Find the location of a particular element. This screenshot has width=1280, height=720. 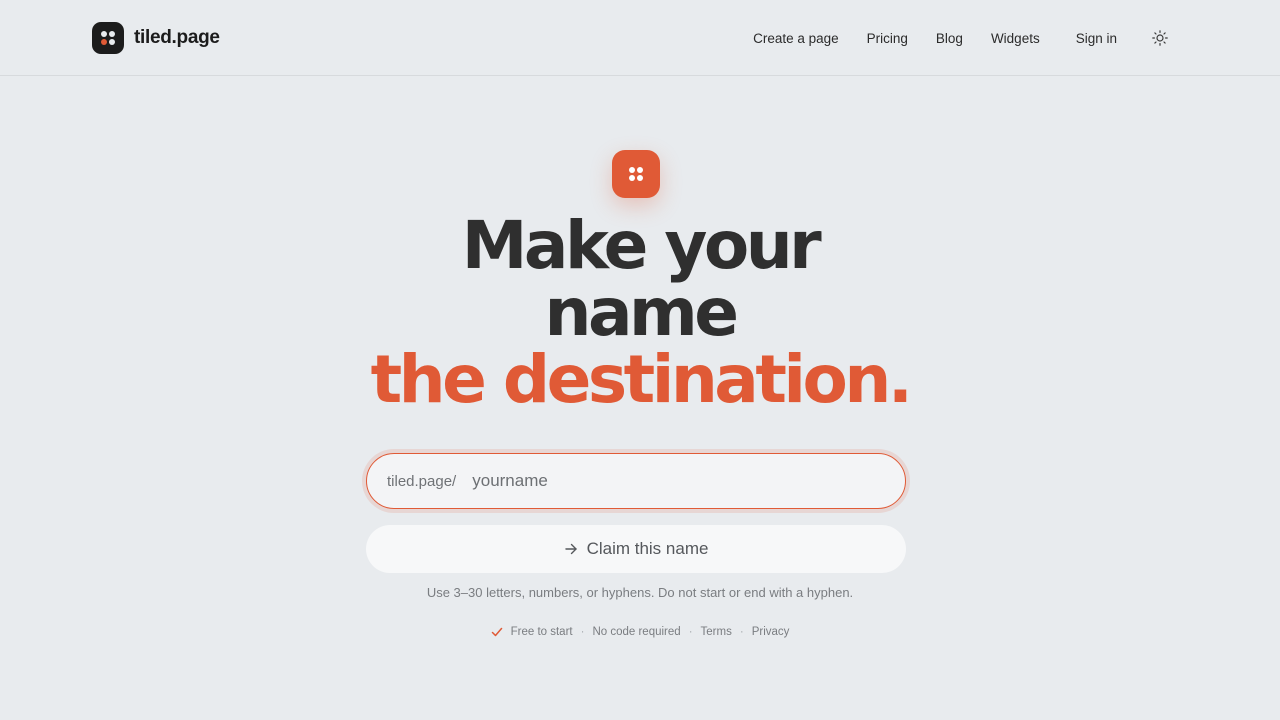

terms-link: Terms is located at coordinates (716, 632).